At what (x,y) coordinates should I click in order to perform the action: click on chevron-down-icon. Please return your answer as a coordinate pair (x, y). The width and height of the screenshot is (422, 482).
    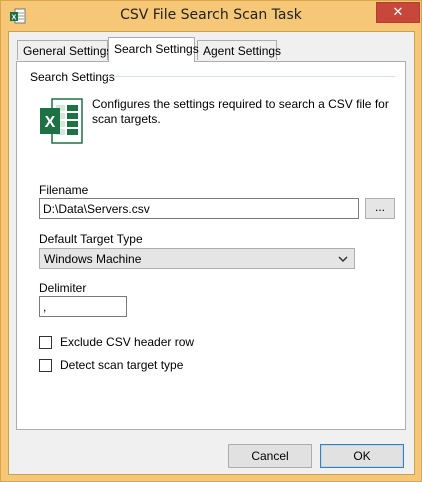
    Looking at the image, I should click on (343, 259).